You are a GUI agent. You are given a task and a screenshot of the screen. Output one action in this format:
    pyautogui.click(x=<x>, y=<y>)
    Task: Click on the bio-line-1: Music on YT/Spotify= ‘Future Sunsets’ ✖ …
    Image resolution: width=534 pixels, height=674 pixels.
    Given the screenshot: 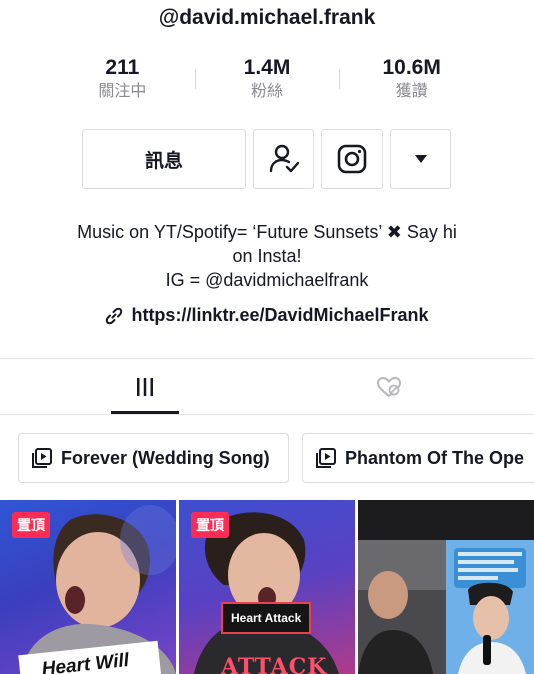 What is the action you would take?
    pyautogui.click(x=267, y=232)
    